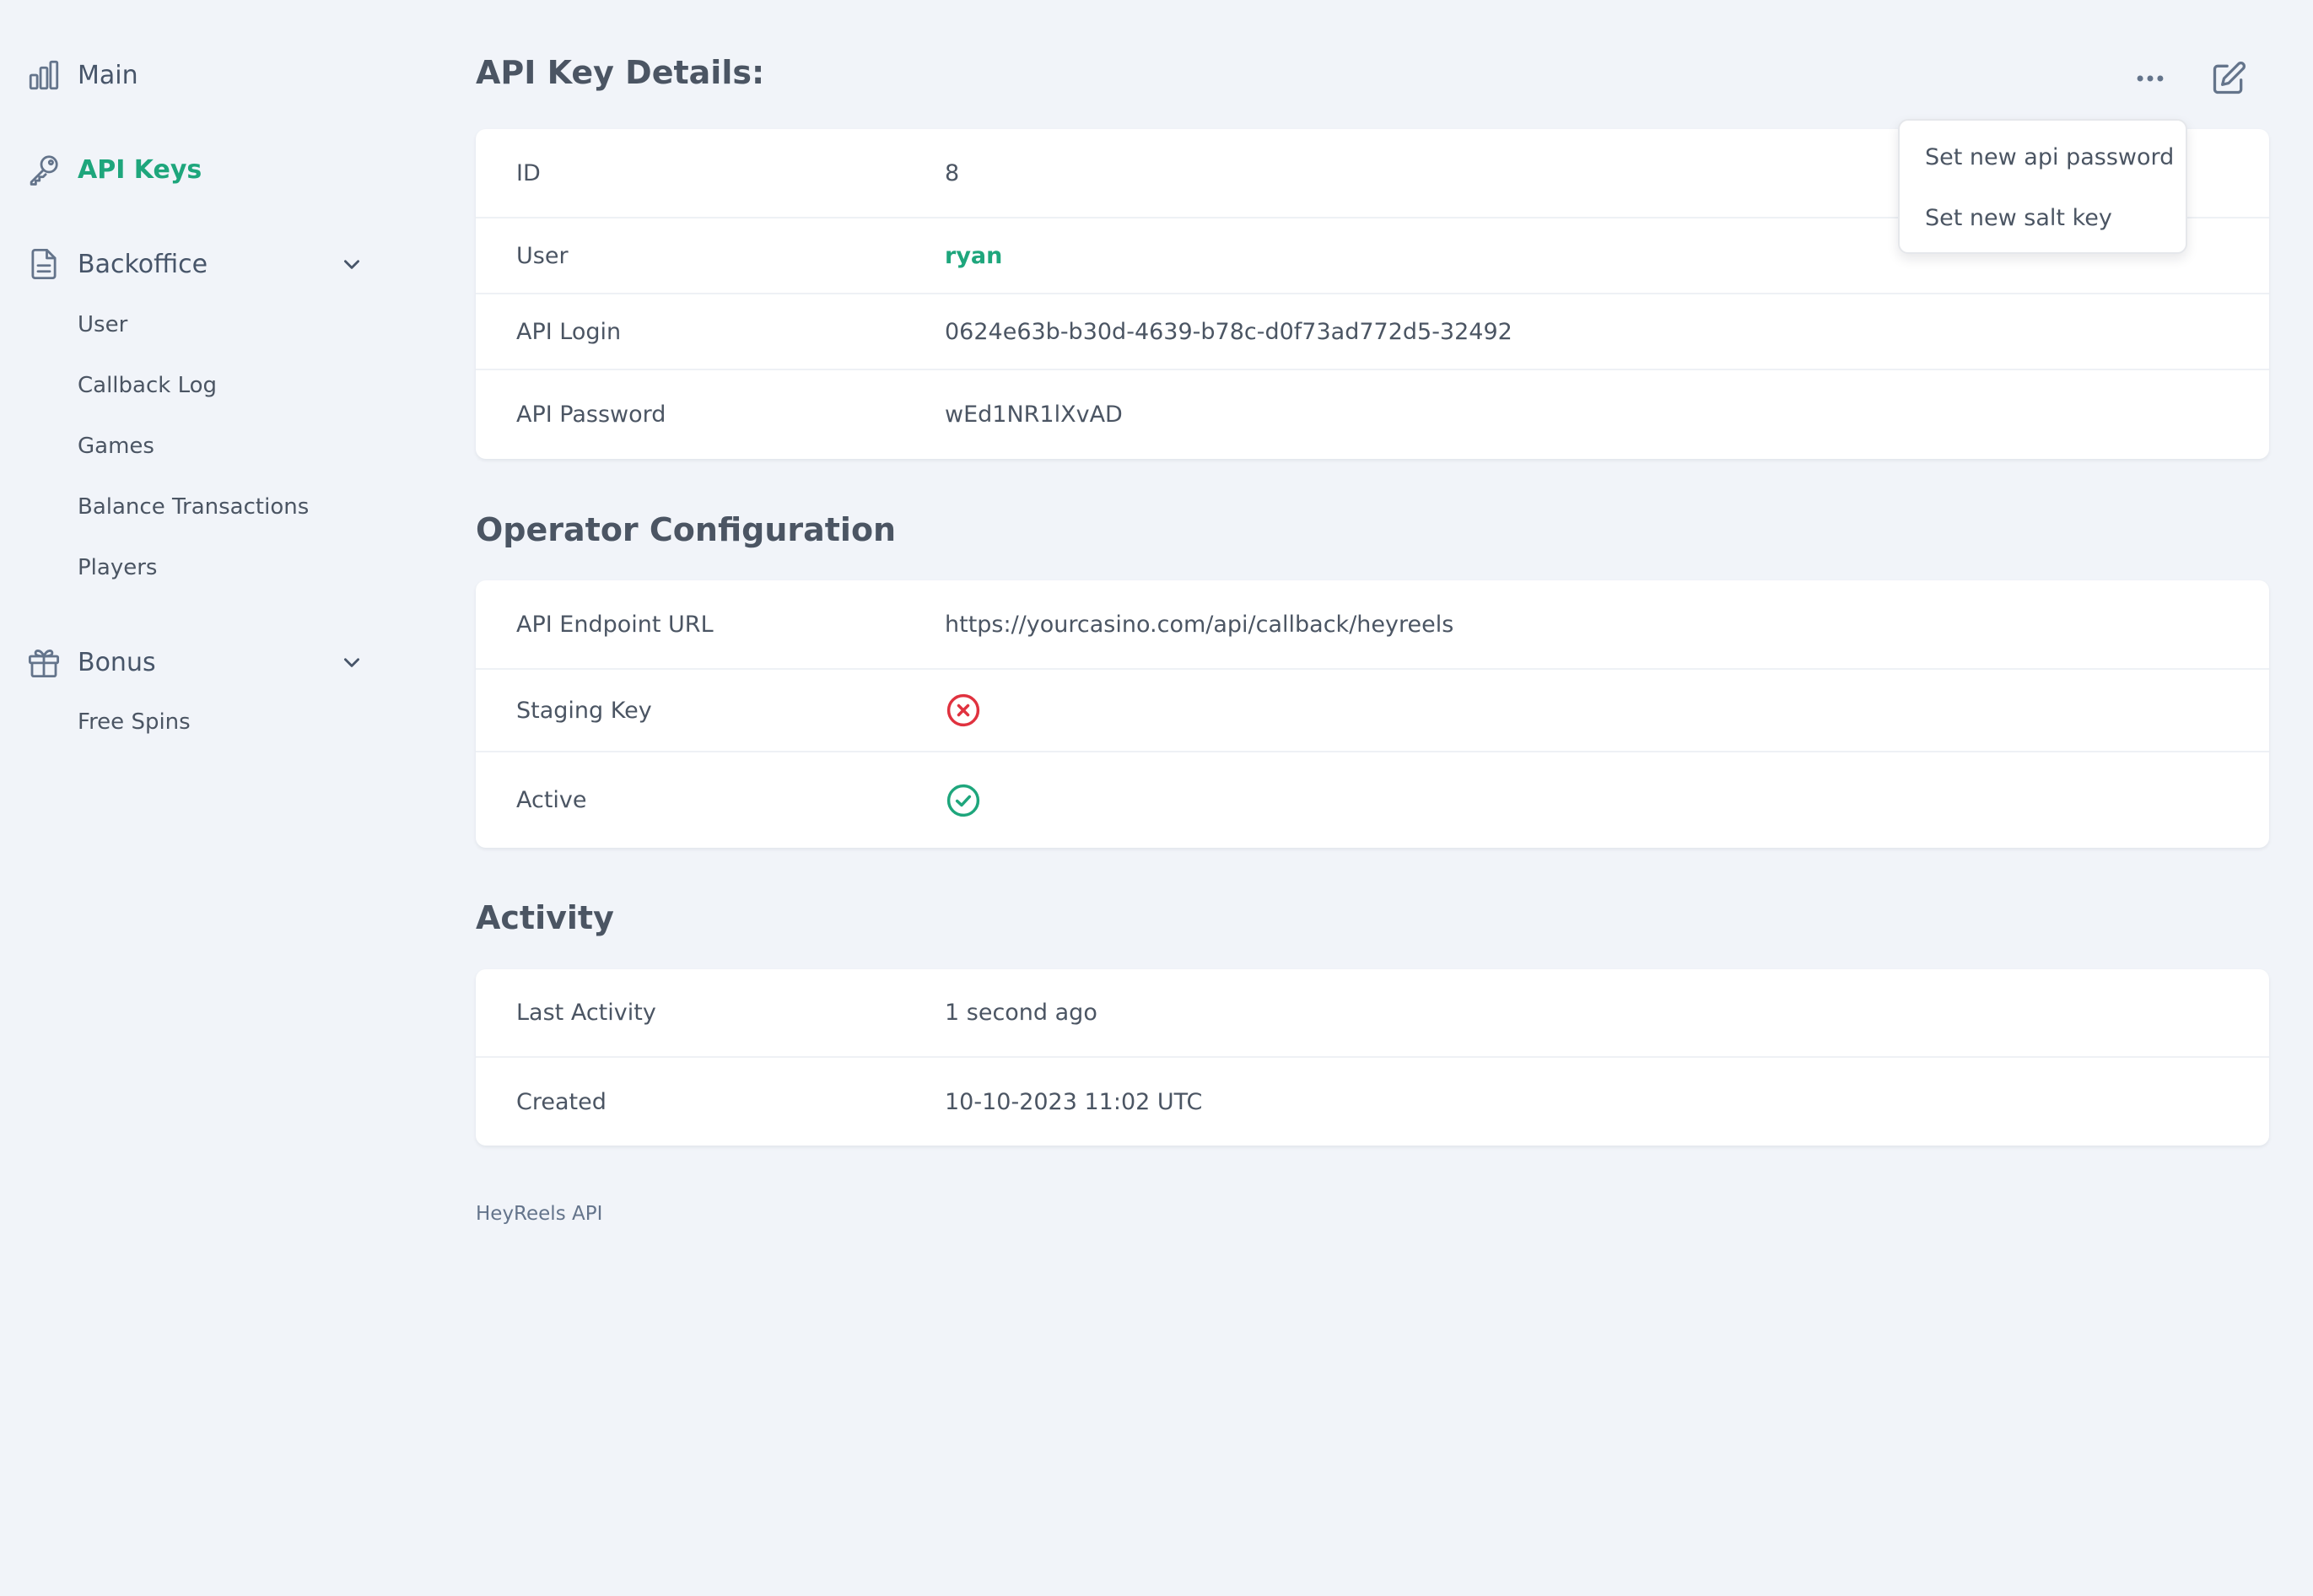 Image resolution: width=2313 pixels, height=1596 pixels. I want to click on operator-configuration-heading: Operator Configuration, so click(686, 529).